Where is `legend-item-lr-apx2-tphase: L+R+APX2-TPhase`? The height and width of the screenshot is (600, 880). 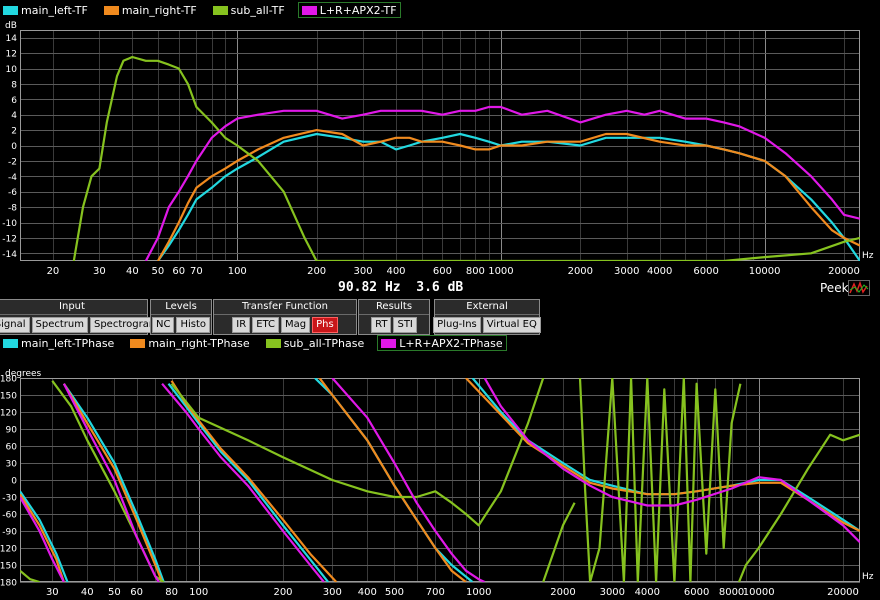 legend-item-lr-apx2-tphase: L+R+APX2-TPhase is located at coordinates (442, 343).